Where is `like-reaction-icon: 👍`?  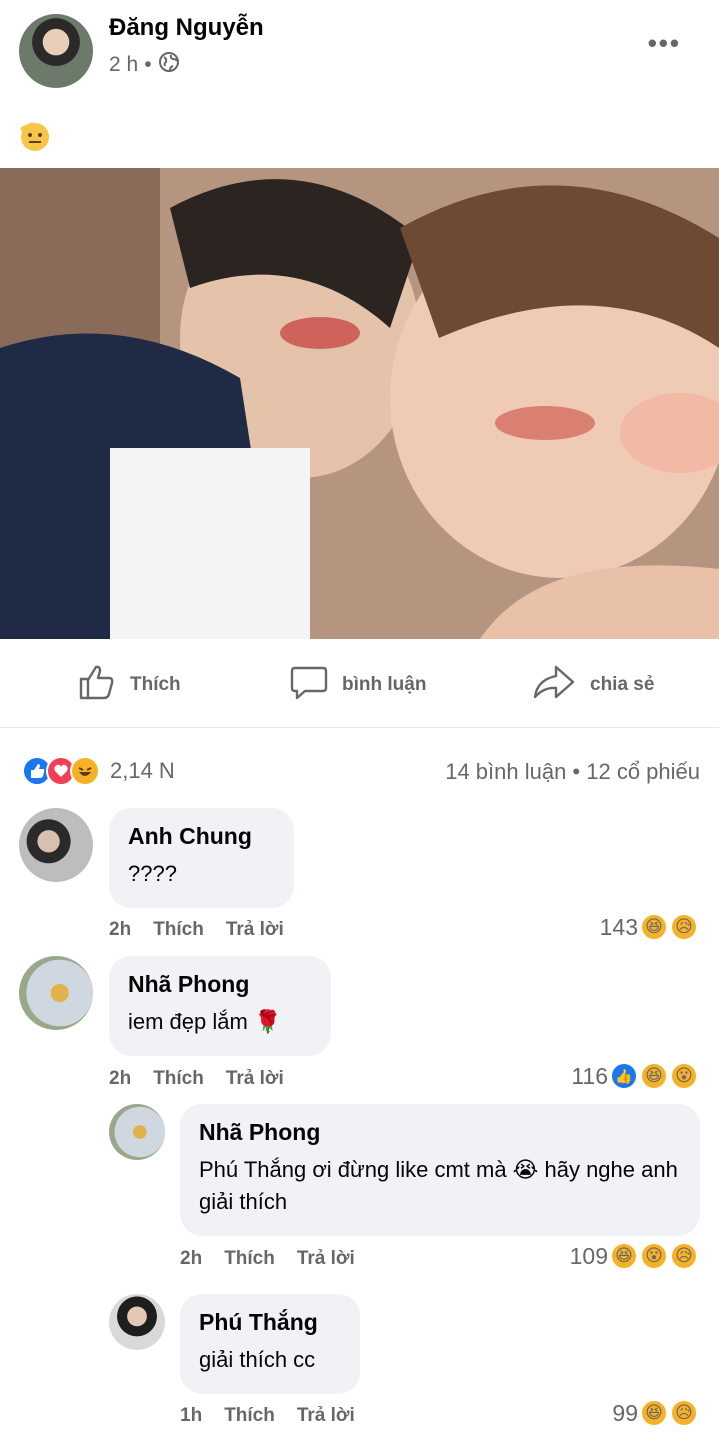
like-reaction-icon: 👍 is located at coordinates (624, 1076).